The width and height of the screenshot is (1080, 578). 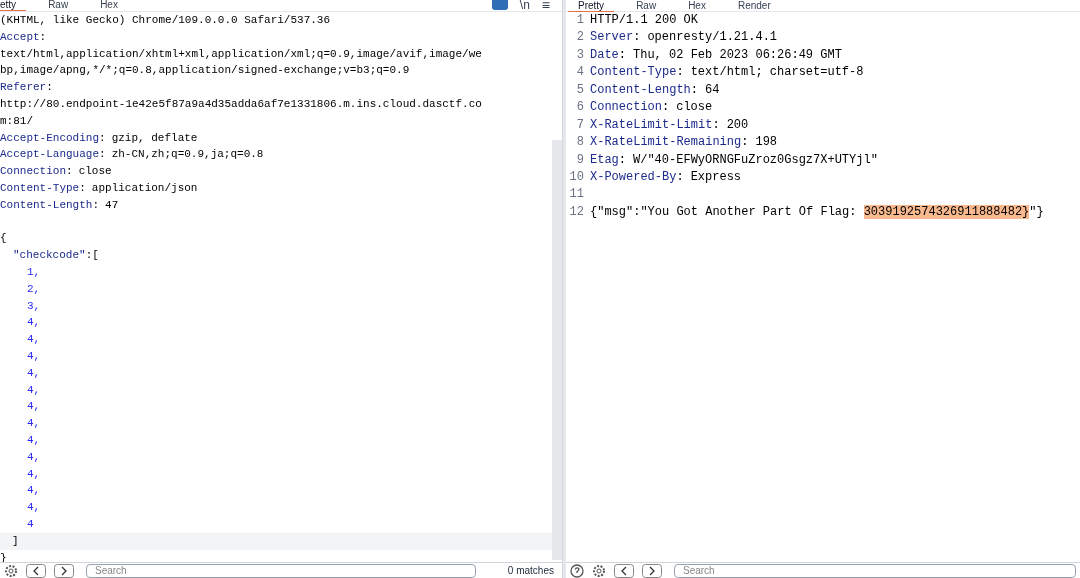 I want to click on status-line: HTTP/1.1 200 OK, so click(x=644, y=20).